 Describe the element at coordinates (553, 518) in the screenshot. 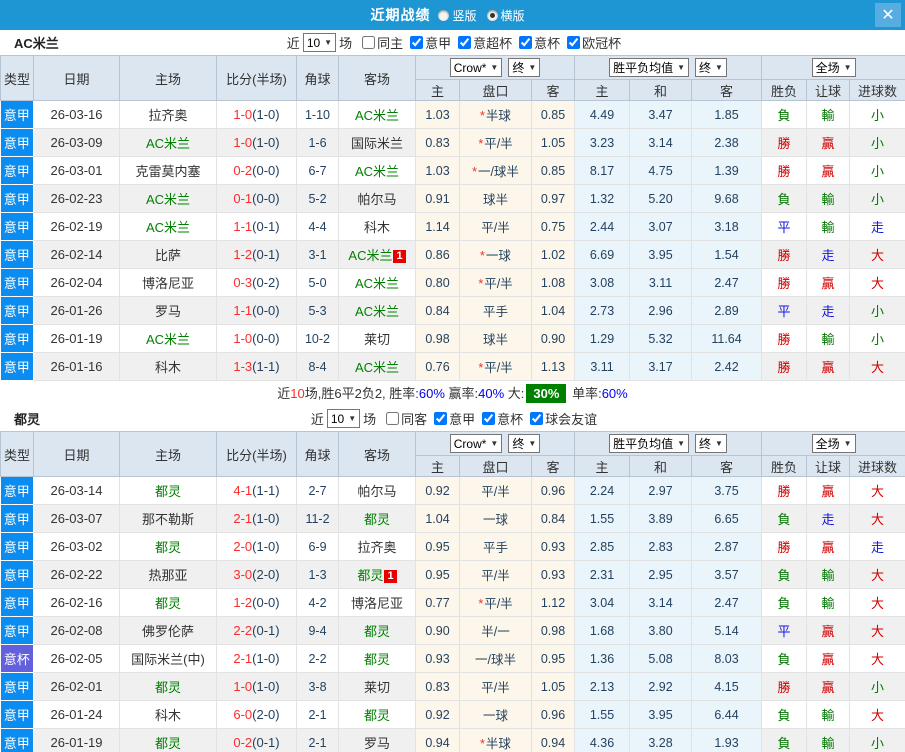

I see `odds-away: 0.84` at that location.